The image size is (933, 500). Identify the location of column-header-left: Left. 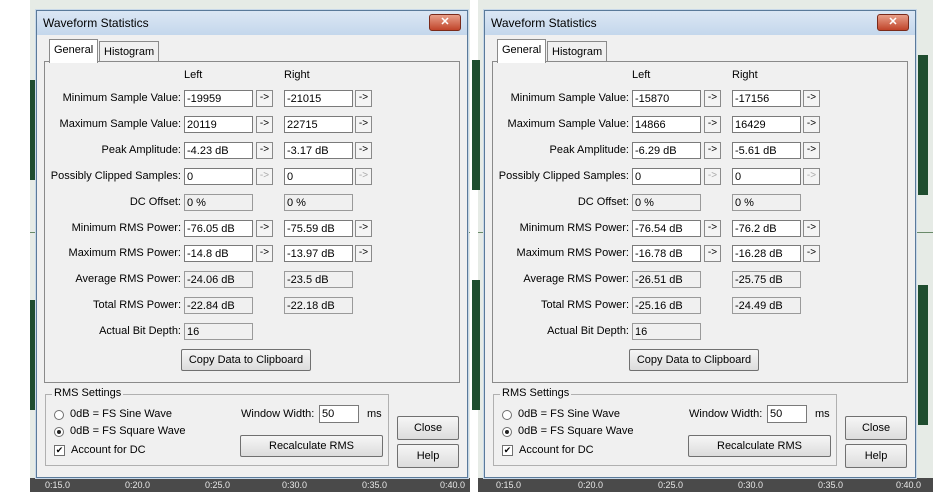
(193, 75).